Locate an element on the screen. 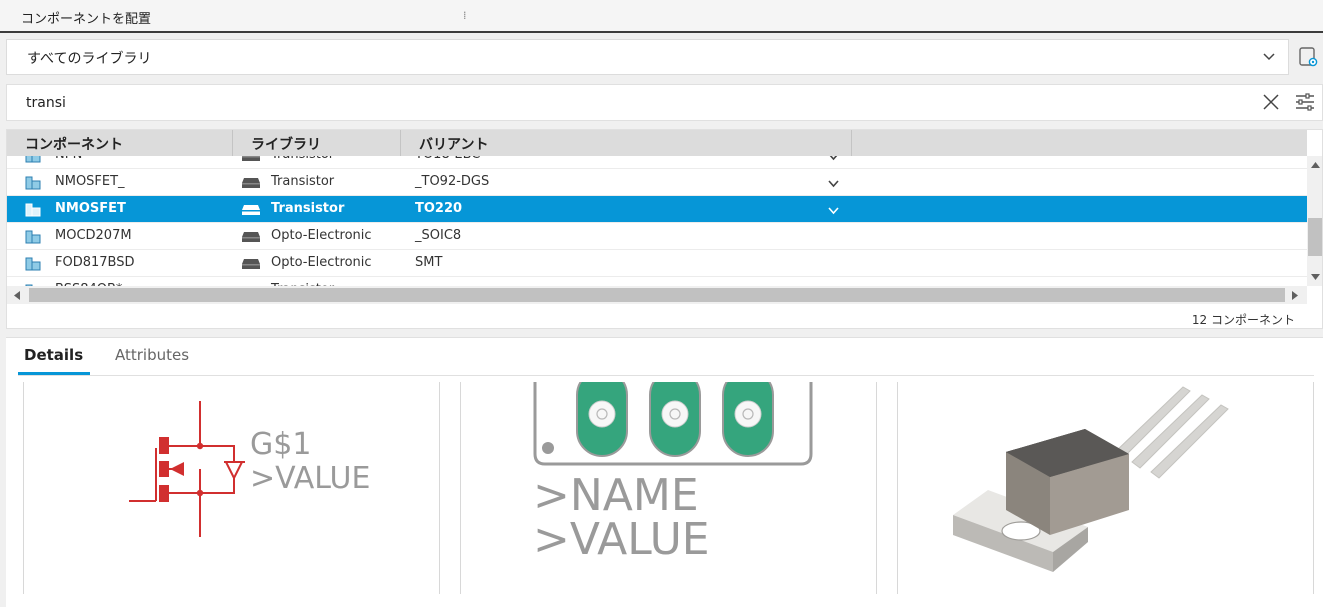 The width and height of the screenshot is (1323, 607). table-row: NMOSFET_ Transistor _TO92-DGS is located at coordinates (657, 182).